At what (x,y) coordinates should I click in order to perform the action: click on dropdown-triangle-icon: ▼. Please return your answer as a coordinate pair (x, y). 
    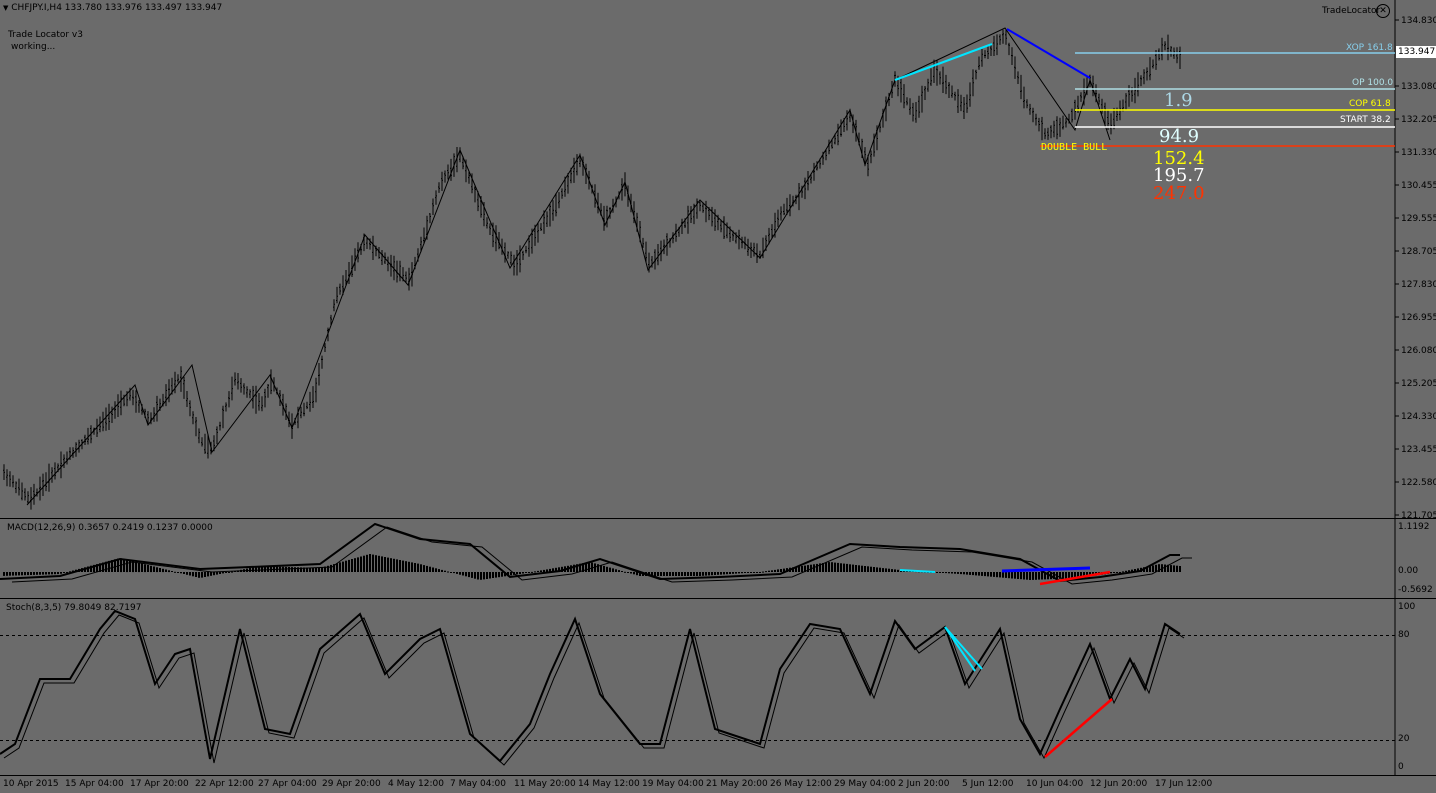
    Looking at the image, I should click on (5, 8).